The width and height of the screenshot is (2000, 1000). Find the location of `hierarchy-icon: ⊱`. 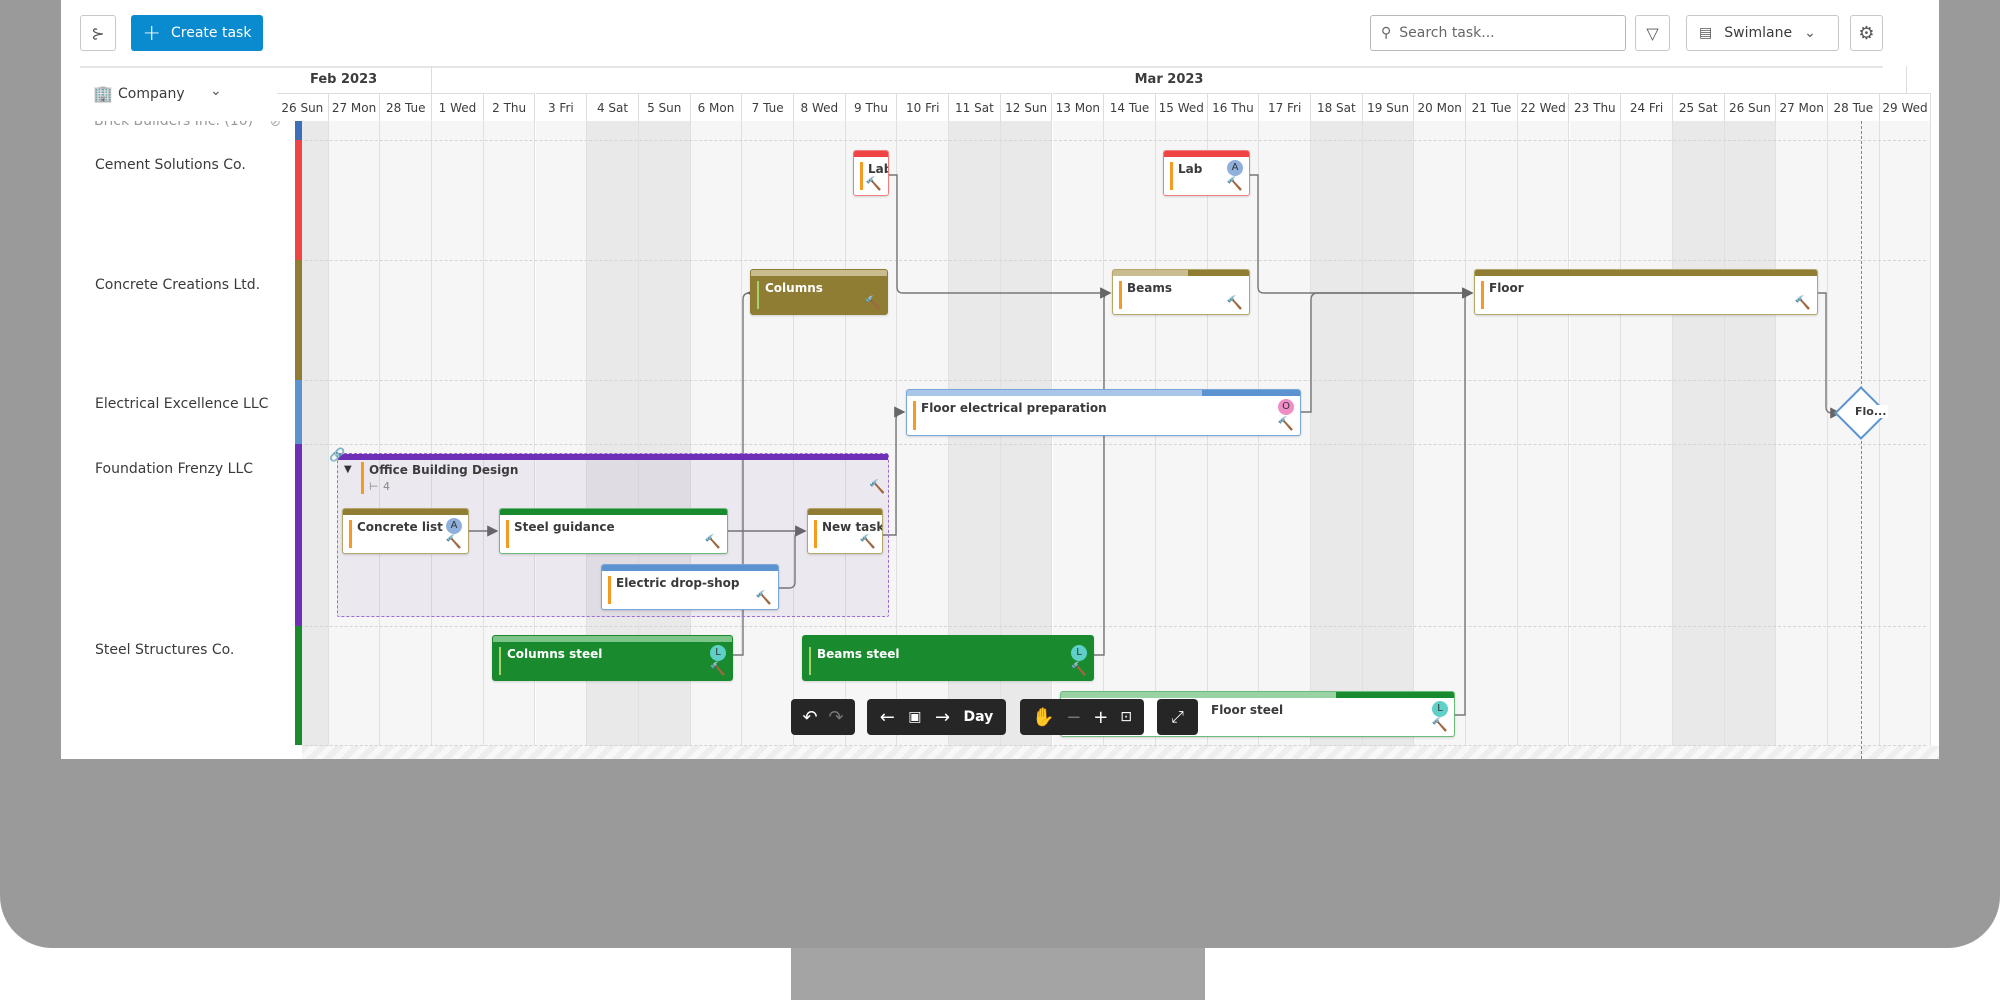

hierarchy-icon: ⊱ is located at coordinates (98, 33).